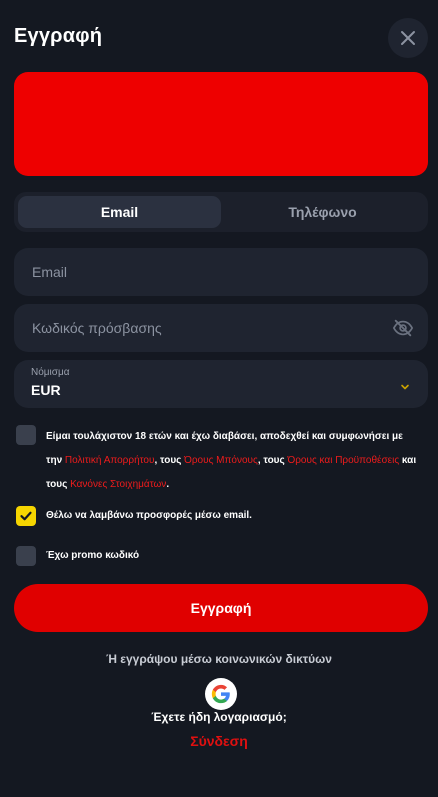 This screenshot has width=438, height=797. Describe the element at coordinates (221, 124) in the screenshot. I see `promo-banner` at that location.